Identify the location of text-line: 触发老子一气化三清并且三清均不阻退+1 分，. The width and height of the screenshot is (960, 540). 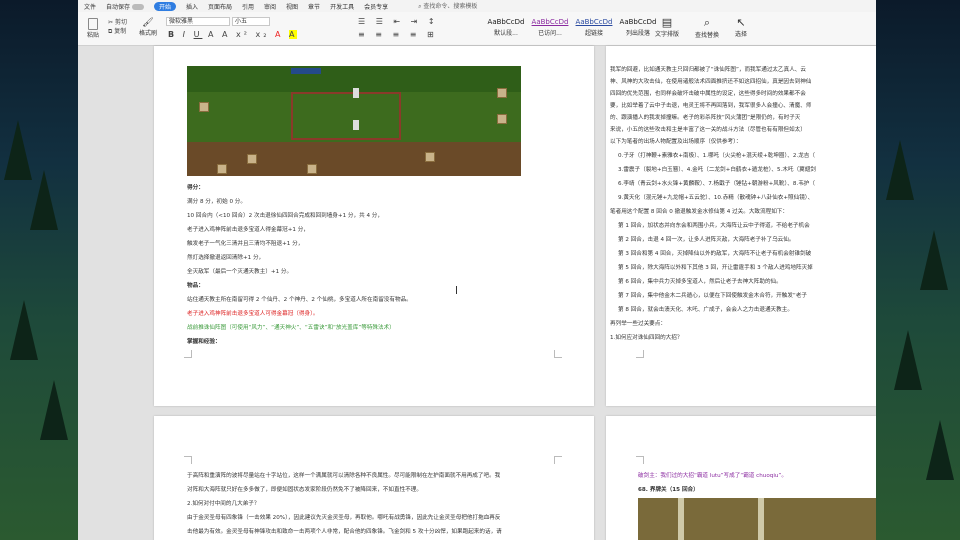
(245, 244).